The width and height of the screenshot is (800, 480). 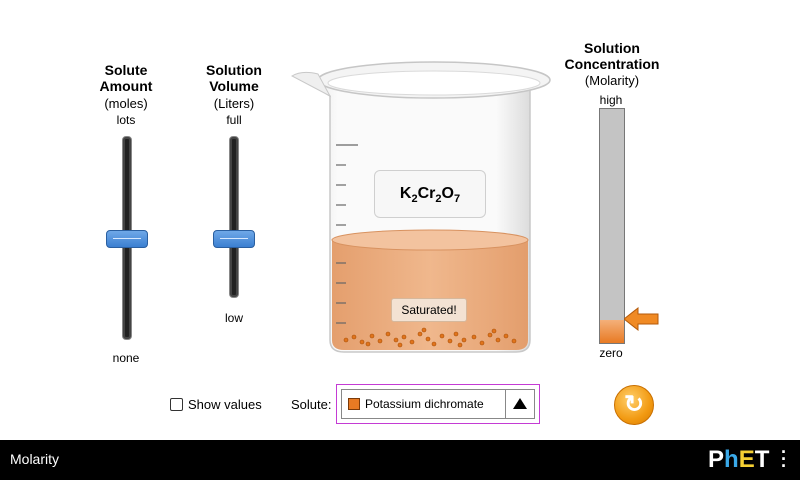 What do you see at coordinates (641, 318) in the screenshot?
I see `concentration-arrow-icon` at bounding box center [641, 318].